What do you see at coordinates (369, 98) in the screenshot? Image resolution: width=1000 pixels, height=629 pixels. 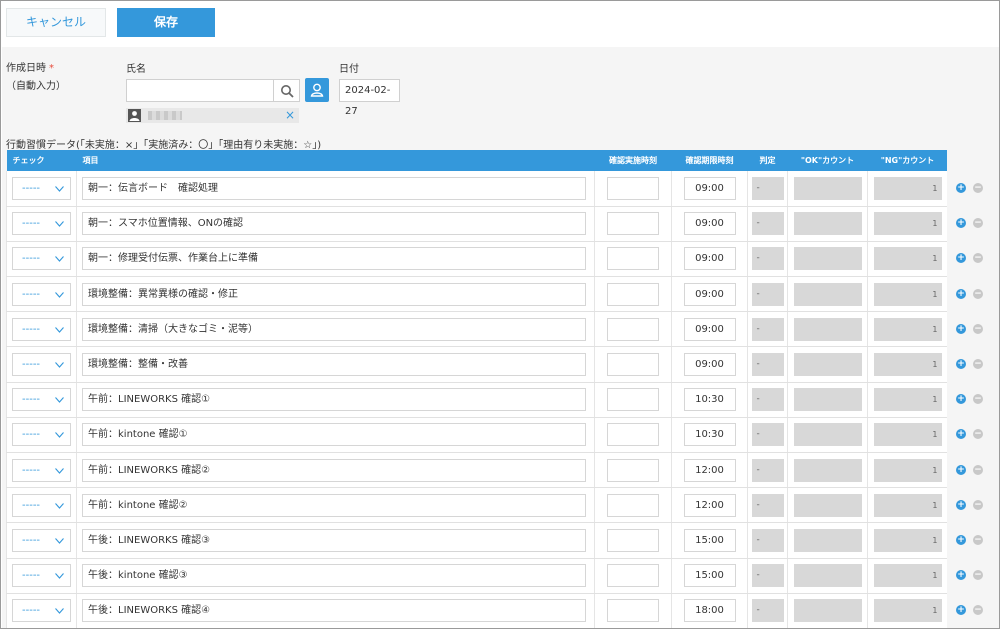 I see `date-field: 2024-02-27` at bounding box center [369, 98].